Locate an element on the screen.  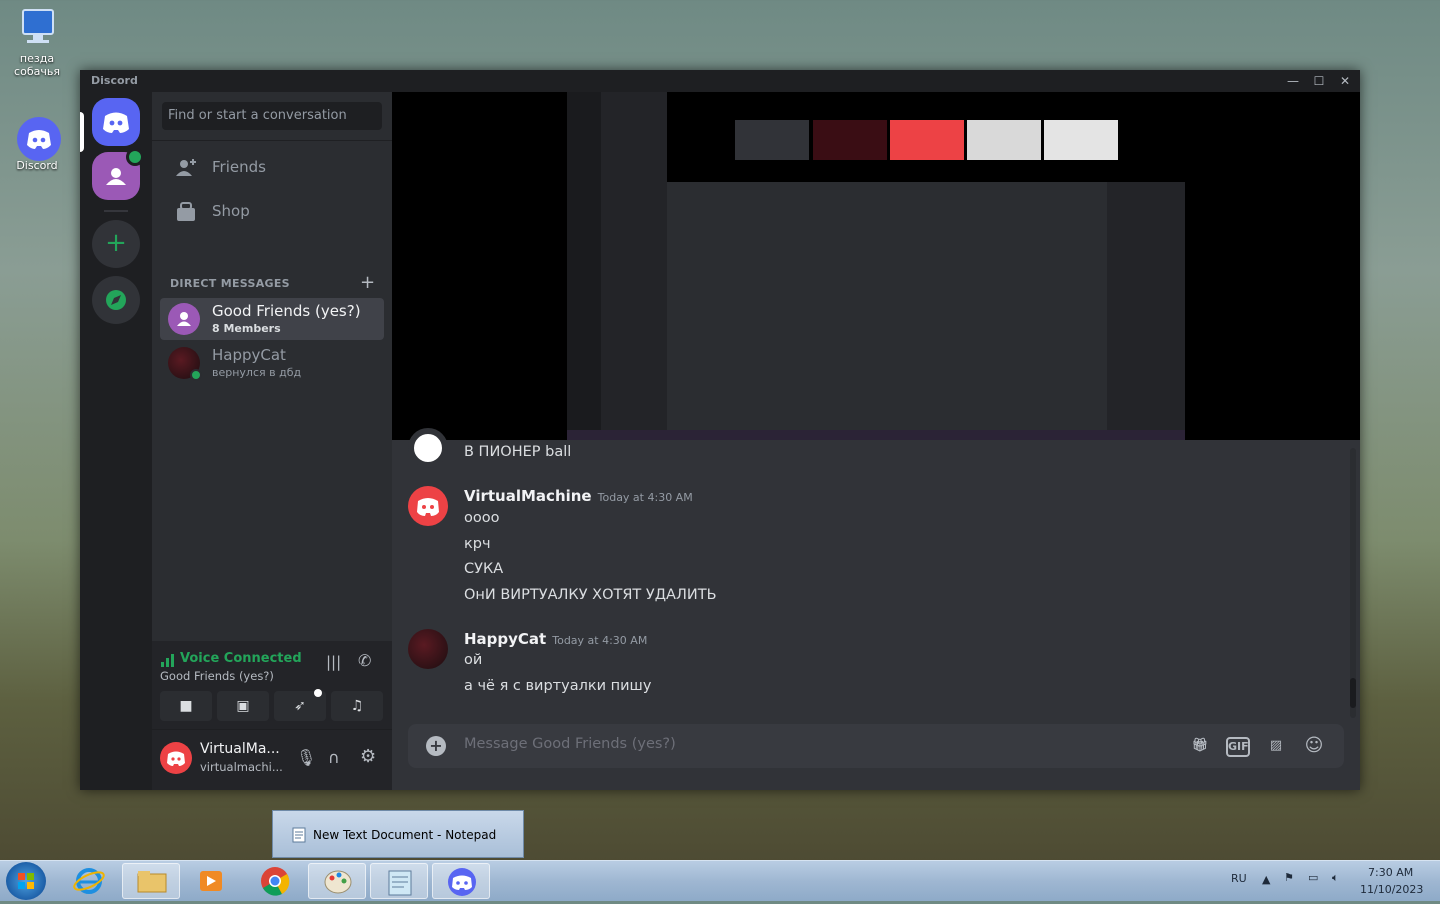
user-panel: VirtualMa... virtualmachi... 🎙︎ ∩ ⚙ is located at coordinates (272, 760).